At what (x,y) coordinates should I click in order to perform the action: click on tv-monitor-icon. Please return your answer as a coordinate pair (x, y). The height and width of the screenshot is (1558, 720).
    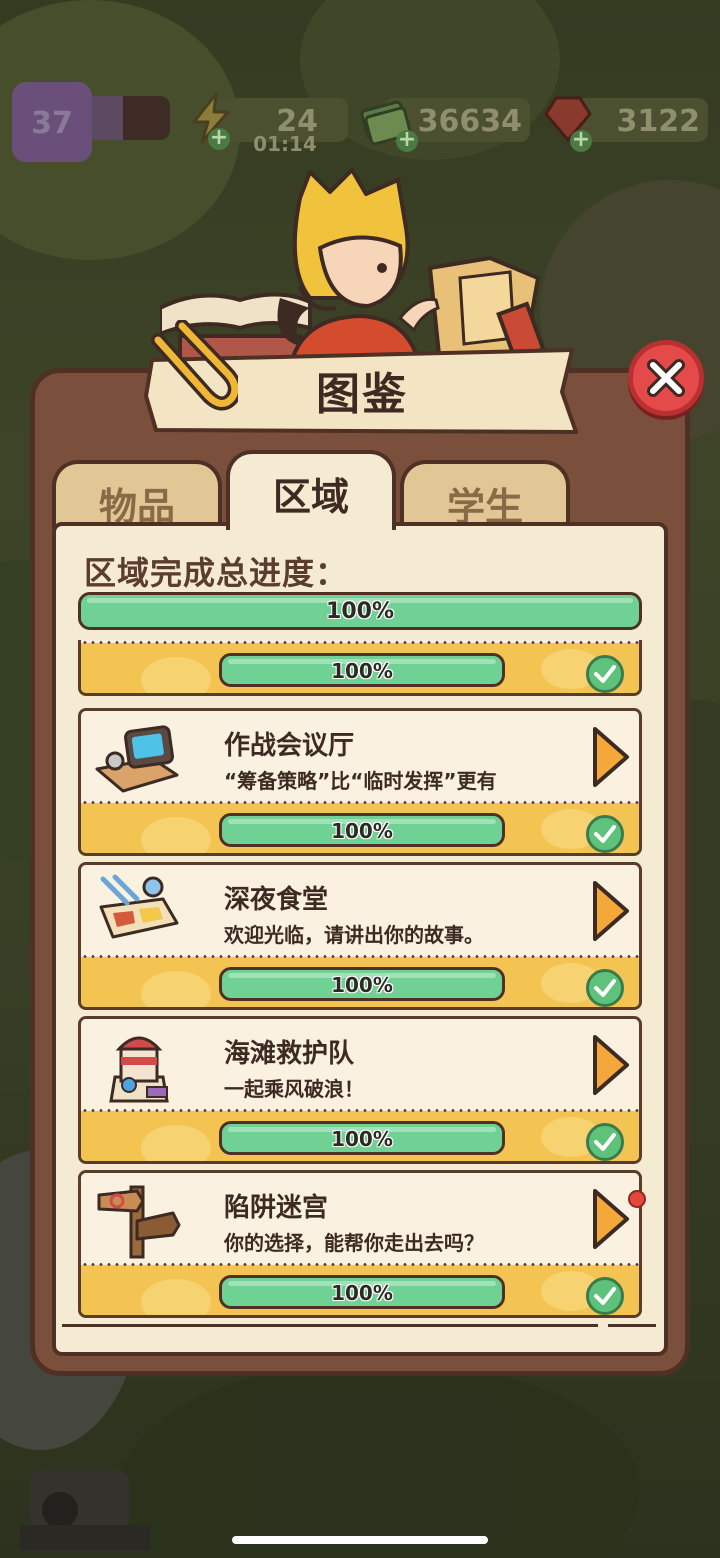
    Looking at the image, I should click on (137, 759).